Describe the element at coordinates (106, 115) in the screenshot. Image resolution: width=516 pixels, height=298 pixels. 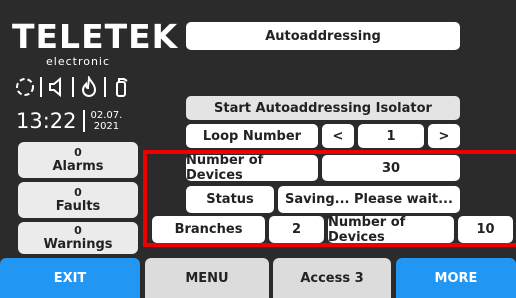
I see `clock-date-day: 02.07.` at that location.